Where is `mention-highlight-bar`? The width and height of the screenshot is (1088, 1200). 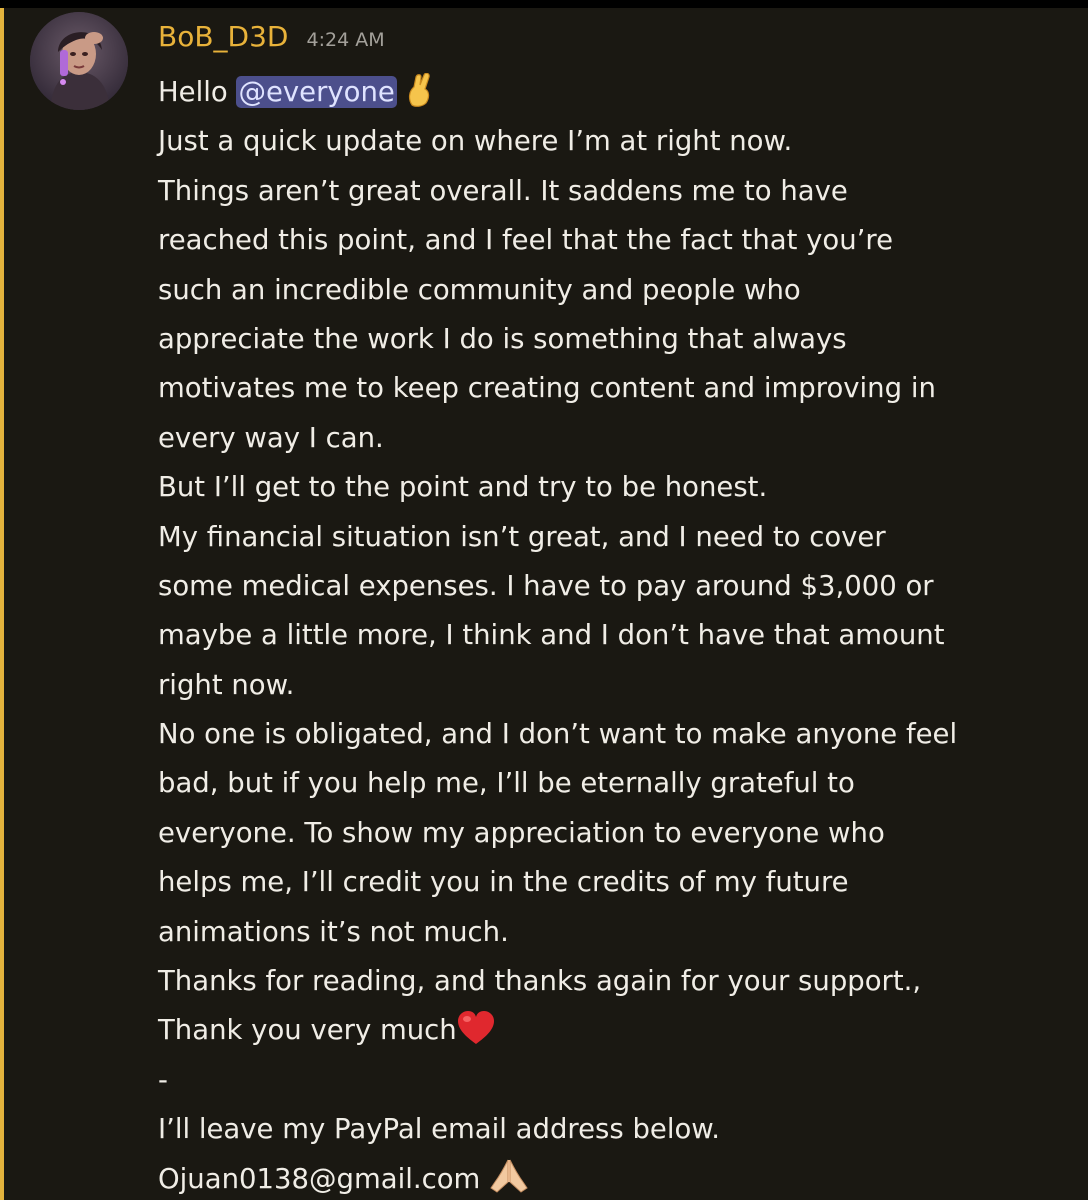
mention-highlight-bar is located at coordinates (2, 604).